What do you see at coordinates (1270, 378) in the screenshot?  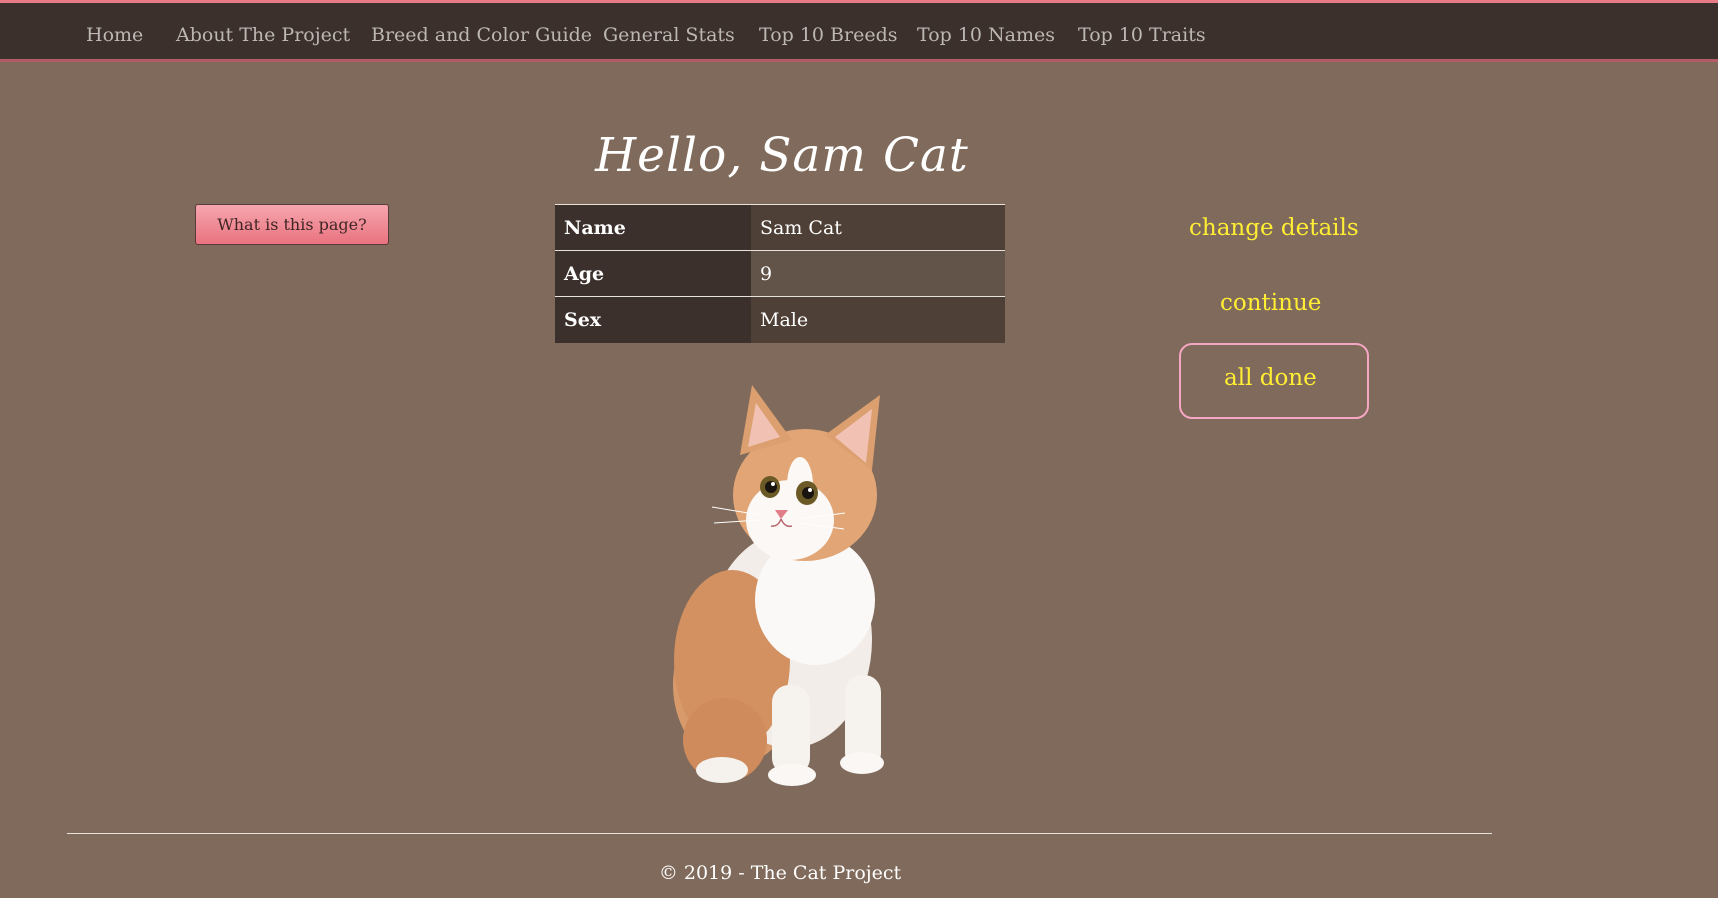 I see `all-done-link: all done` at bounding box center [1270, 378].